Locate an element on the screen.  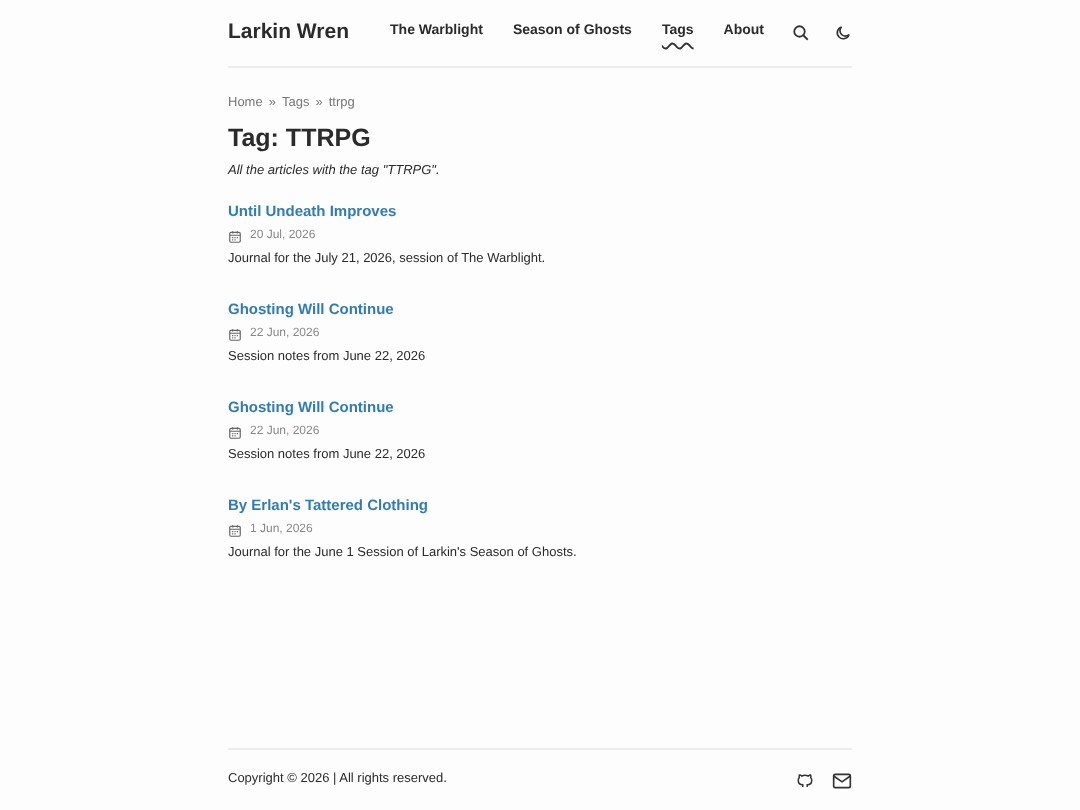
moon-icon is located at coordinates (843, 33).